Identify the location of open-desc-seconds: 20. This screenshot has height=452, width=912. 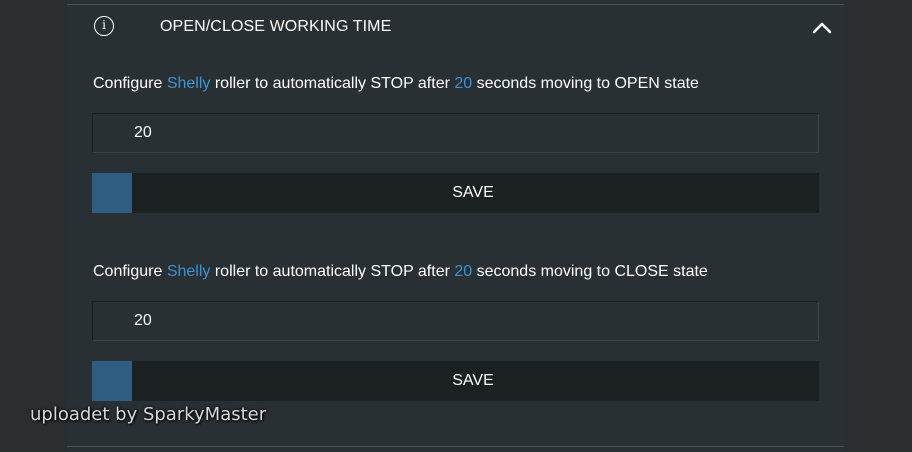
(463, 83).